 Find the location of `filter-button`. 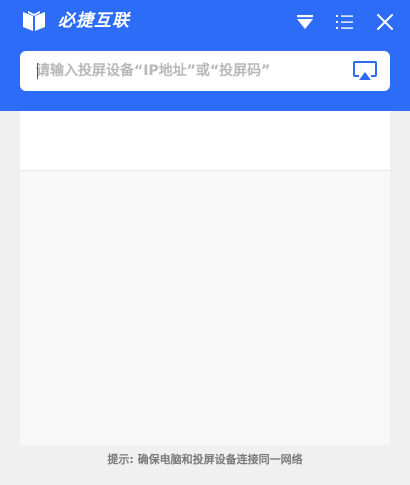

filter-button is located at coordinates (305, 22).